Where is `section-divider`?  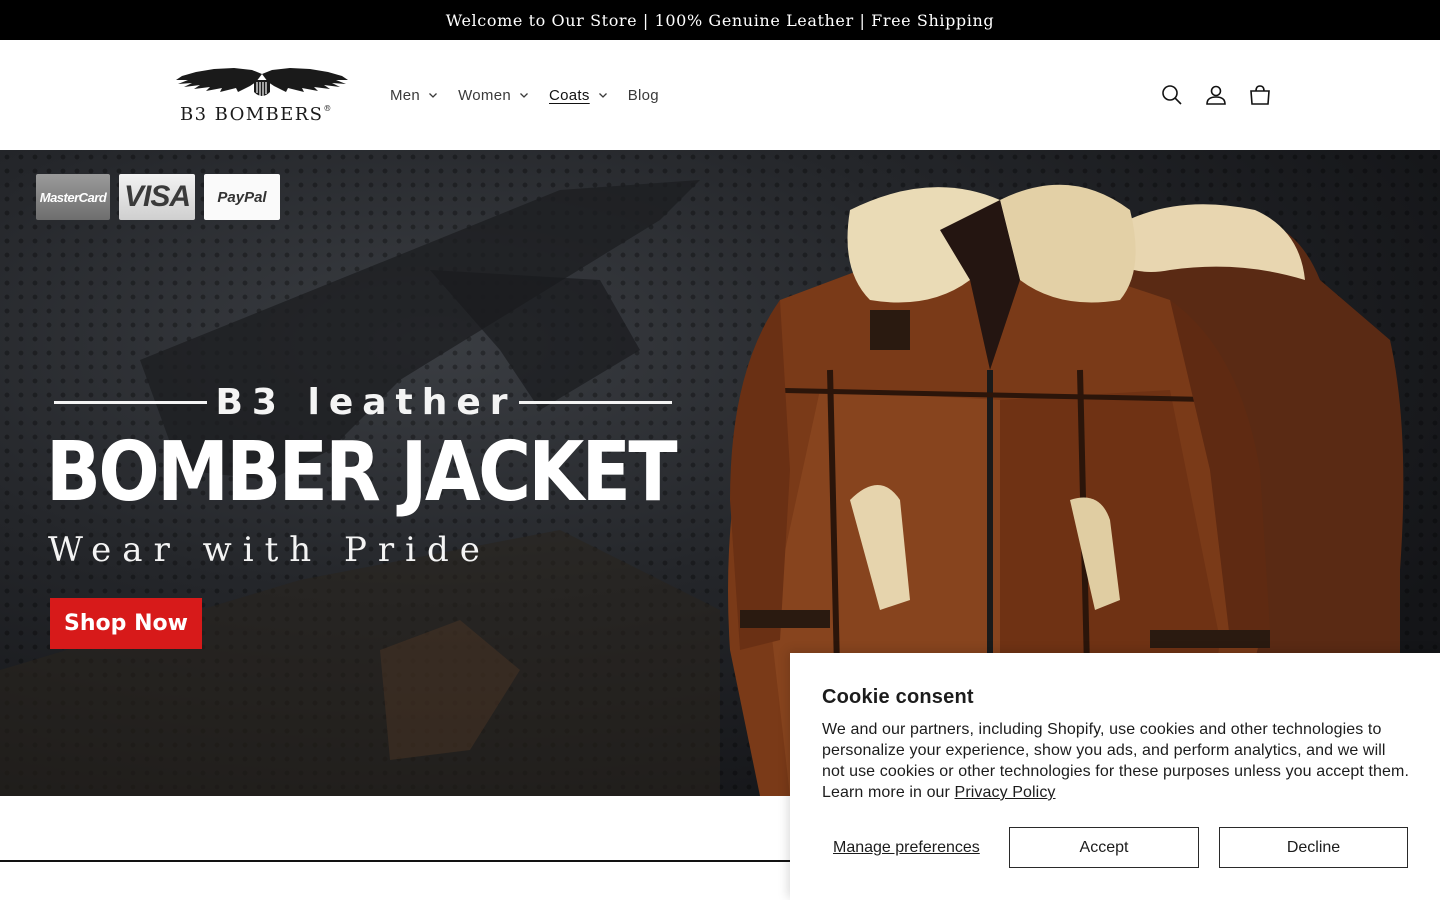
section-divider is located at coordinates (395, 861).